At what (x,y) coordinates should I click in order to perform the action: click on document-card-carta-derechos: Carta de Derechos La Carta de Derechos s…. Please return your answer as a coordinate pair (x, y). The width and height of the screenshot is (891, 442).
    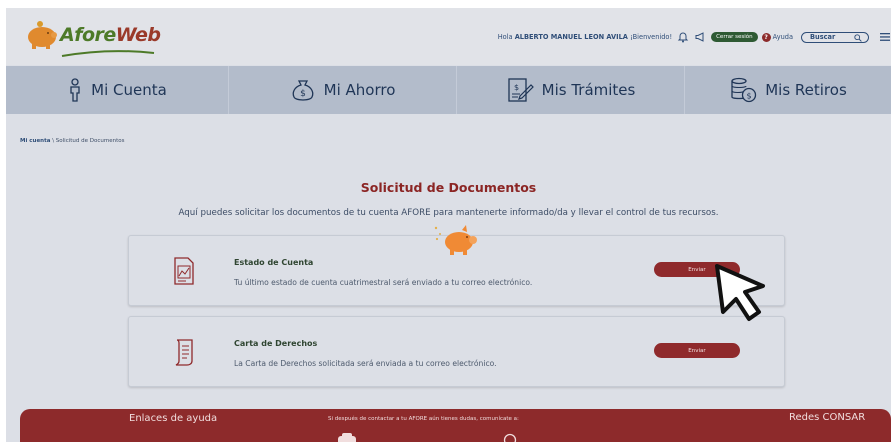
    Looking at the image, I should click on (456, 351).